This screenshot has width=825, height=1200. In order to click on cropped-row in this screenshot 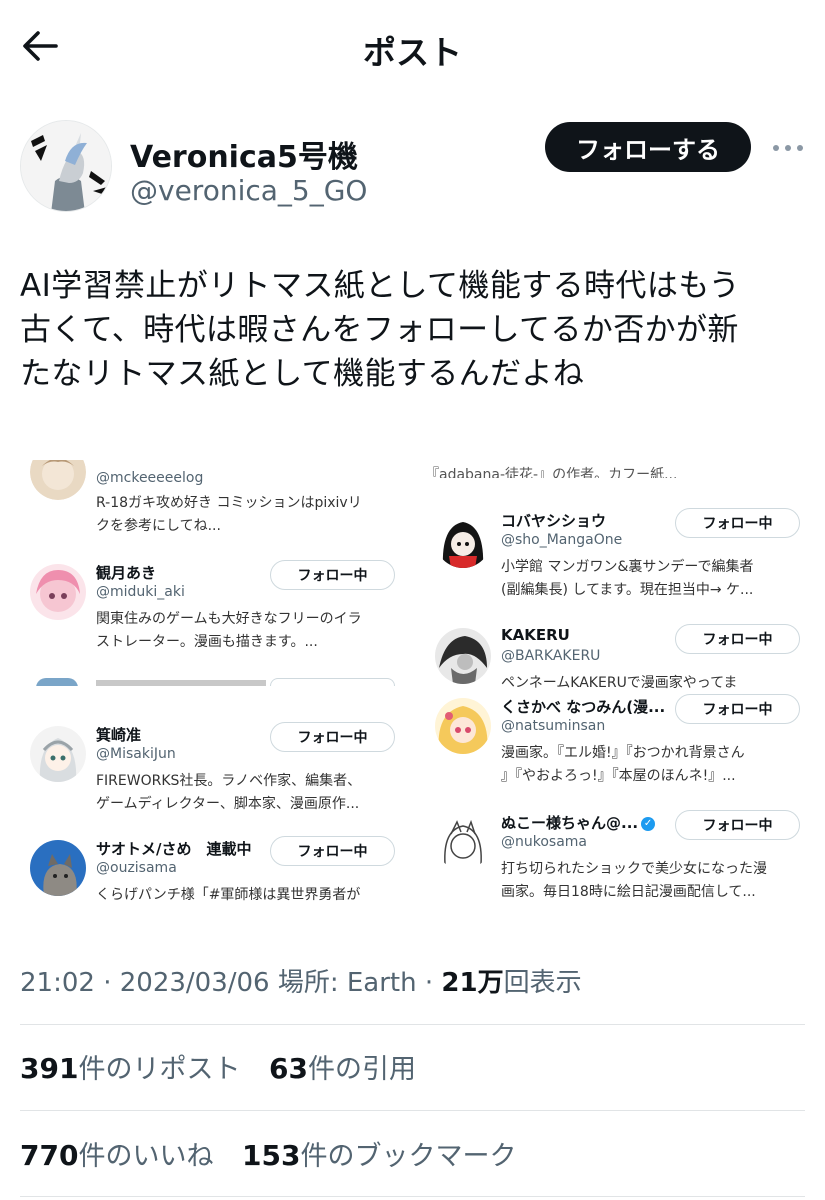, I will do `click(210, 682)`.